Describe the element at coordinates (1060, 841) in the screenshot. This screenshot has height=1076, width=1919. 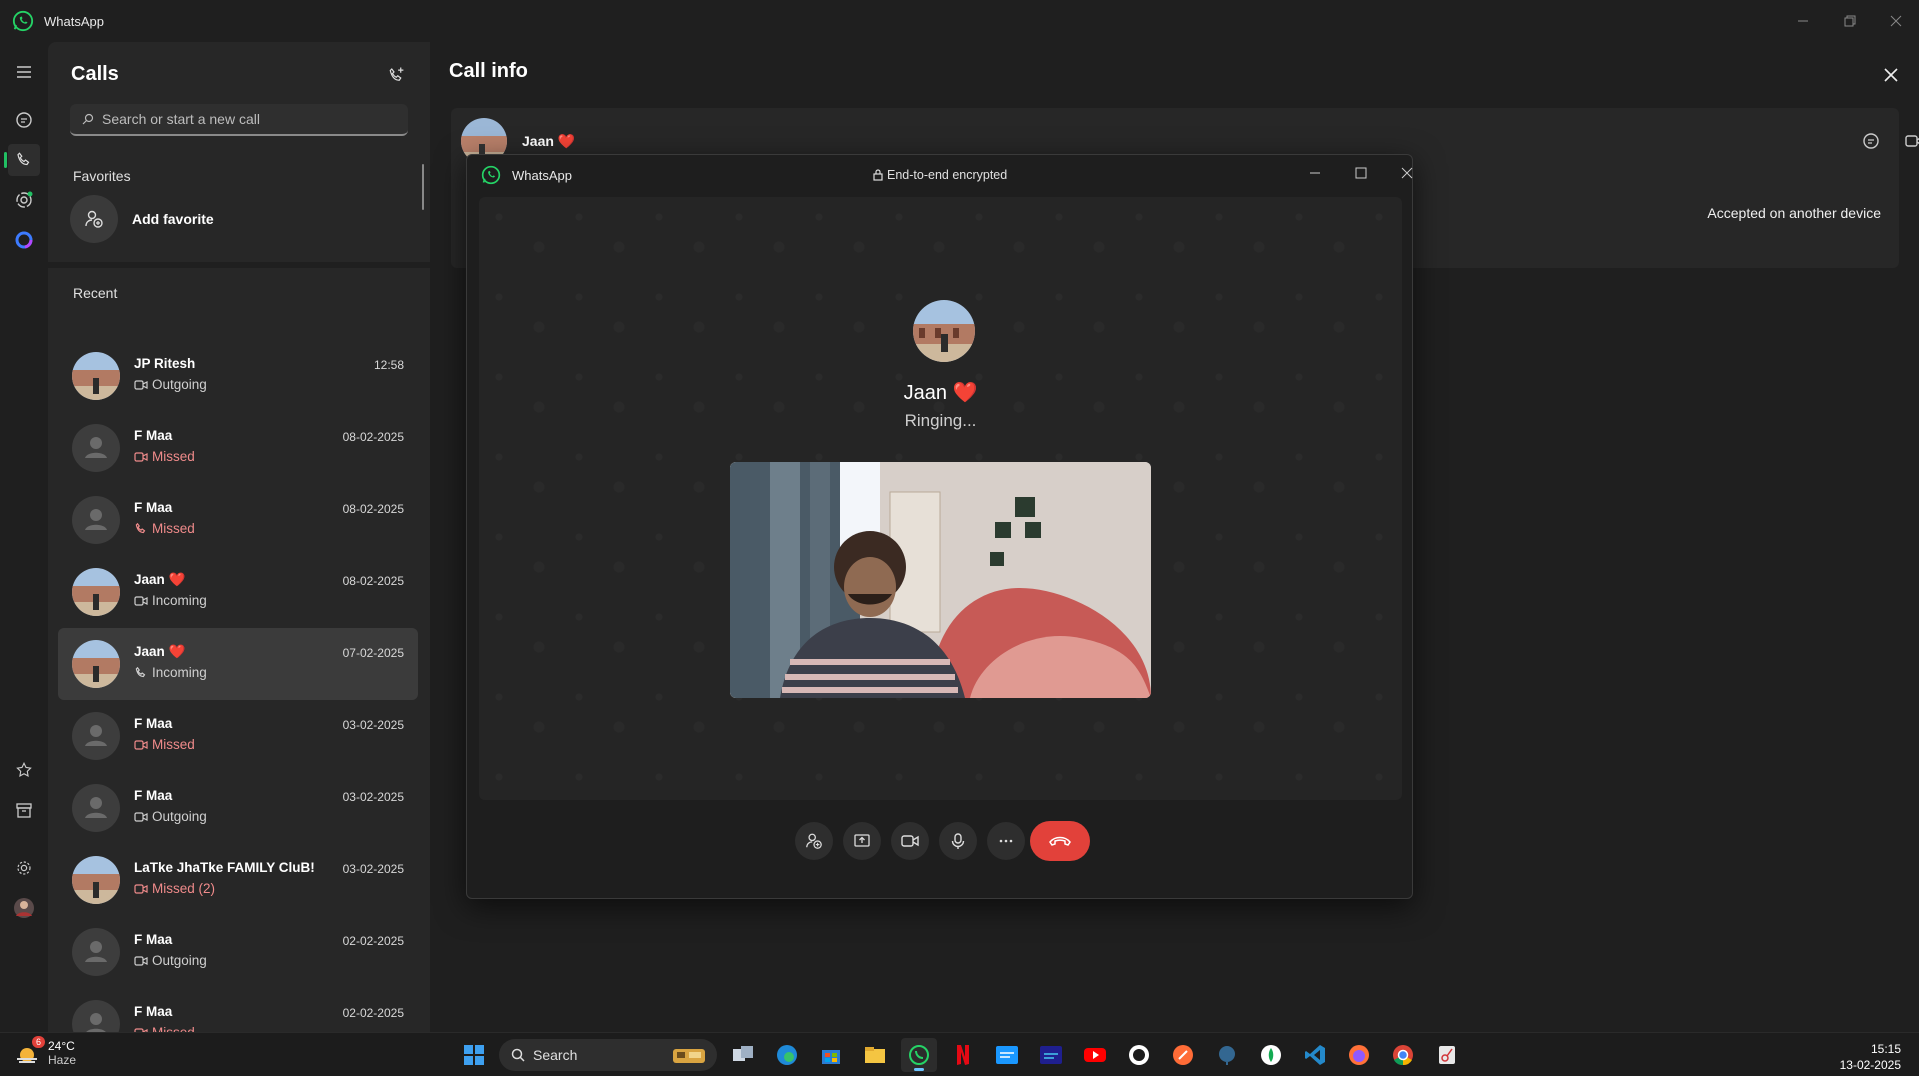
I see `end-call-button` at that location.